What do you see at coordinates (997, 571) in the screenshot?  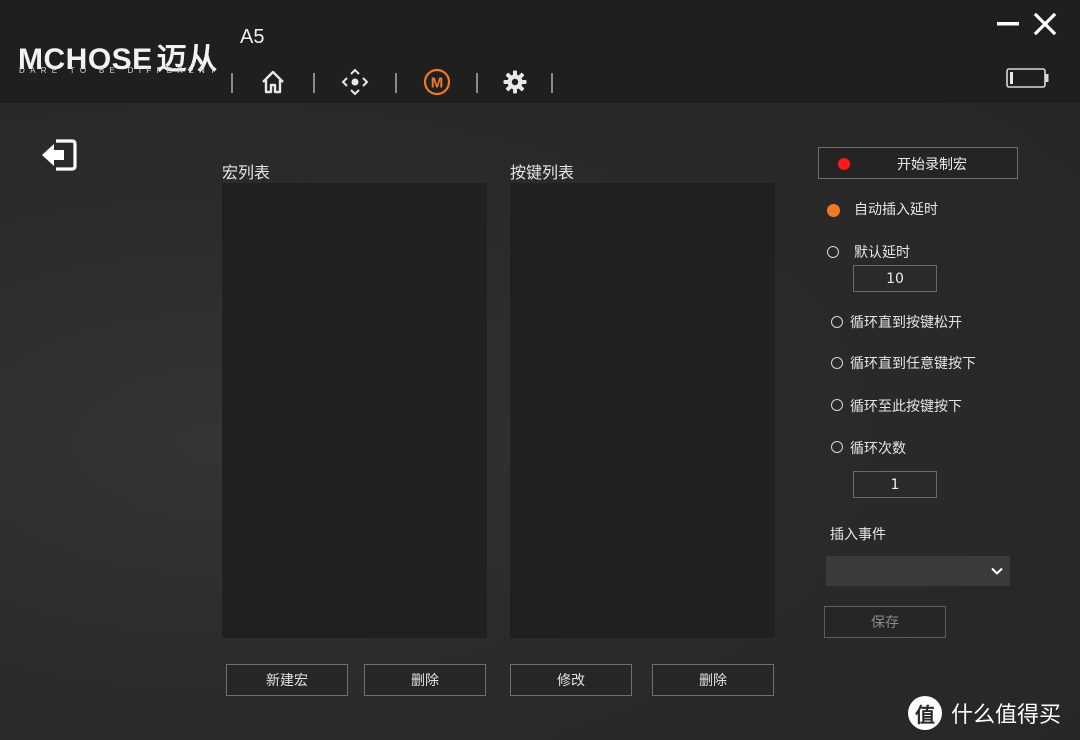 I see `chevron-down-icon` at bounding box center [997, 571].